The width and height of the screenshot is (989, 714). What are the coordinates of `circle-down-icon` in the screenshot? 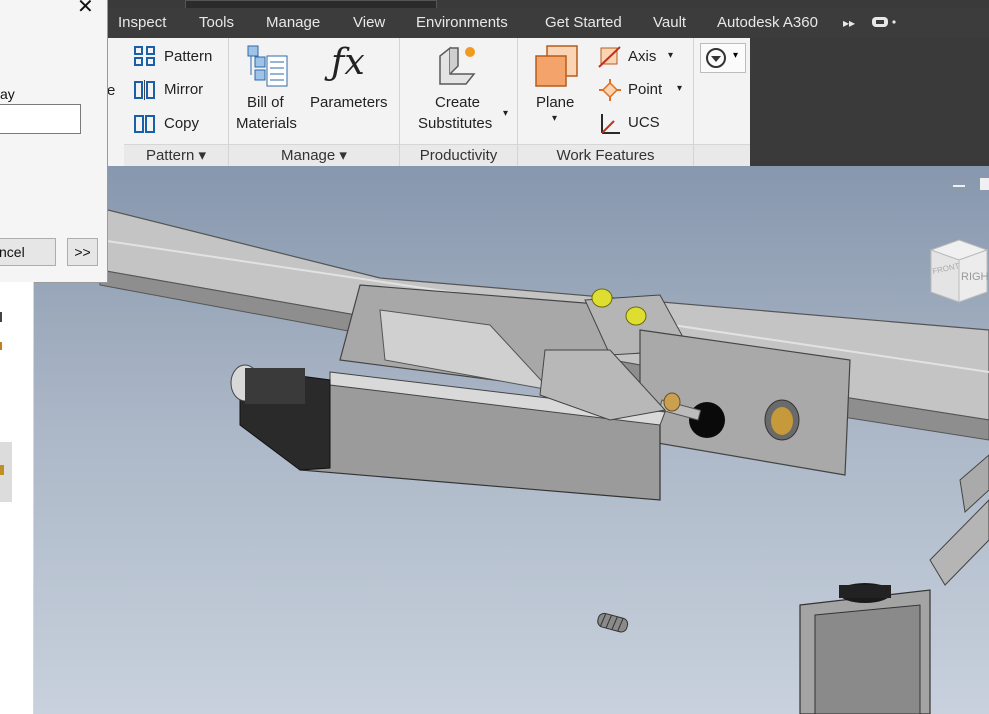 It's located at (716, 60).